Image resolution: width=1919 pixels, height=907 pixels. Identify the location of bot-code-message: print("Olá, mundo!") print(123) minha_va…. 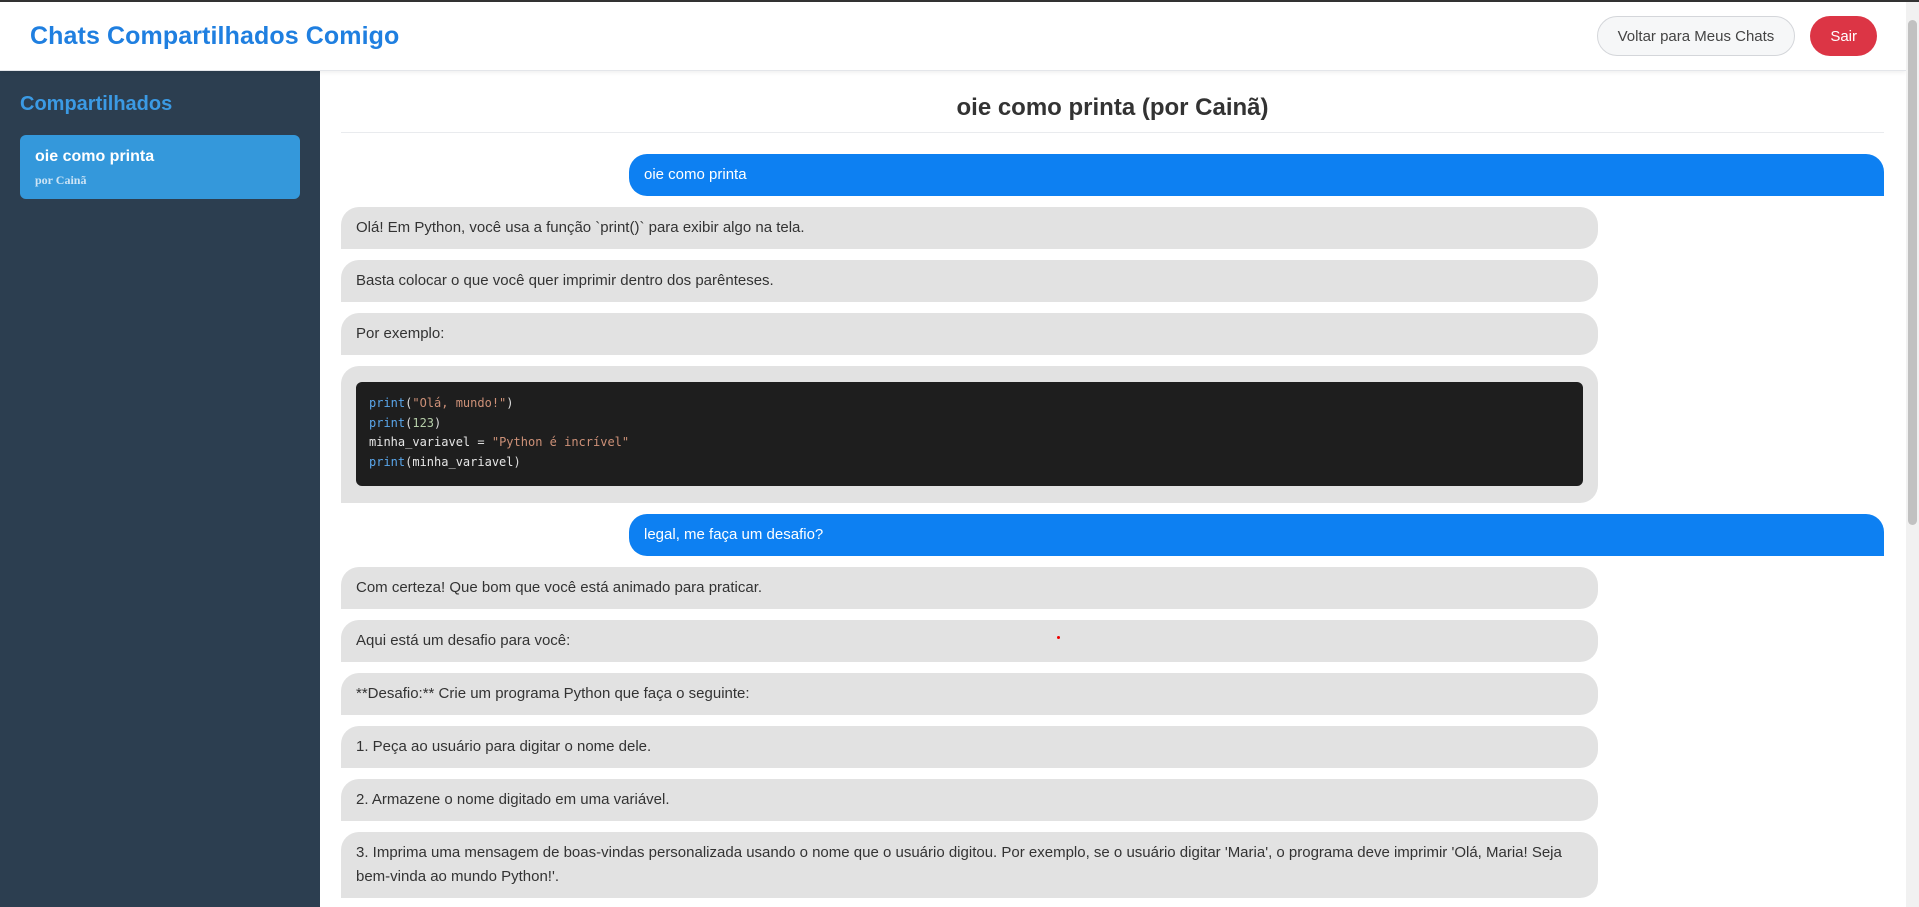
(969, 434).